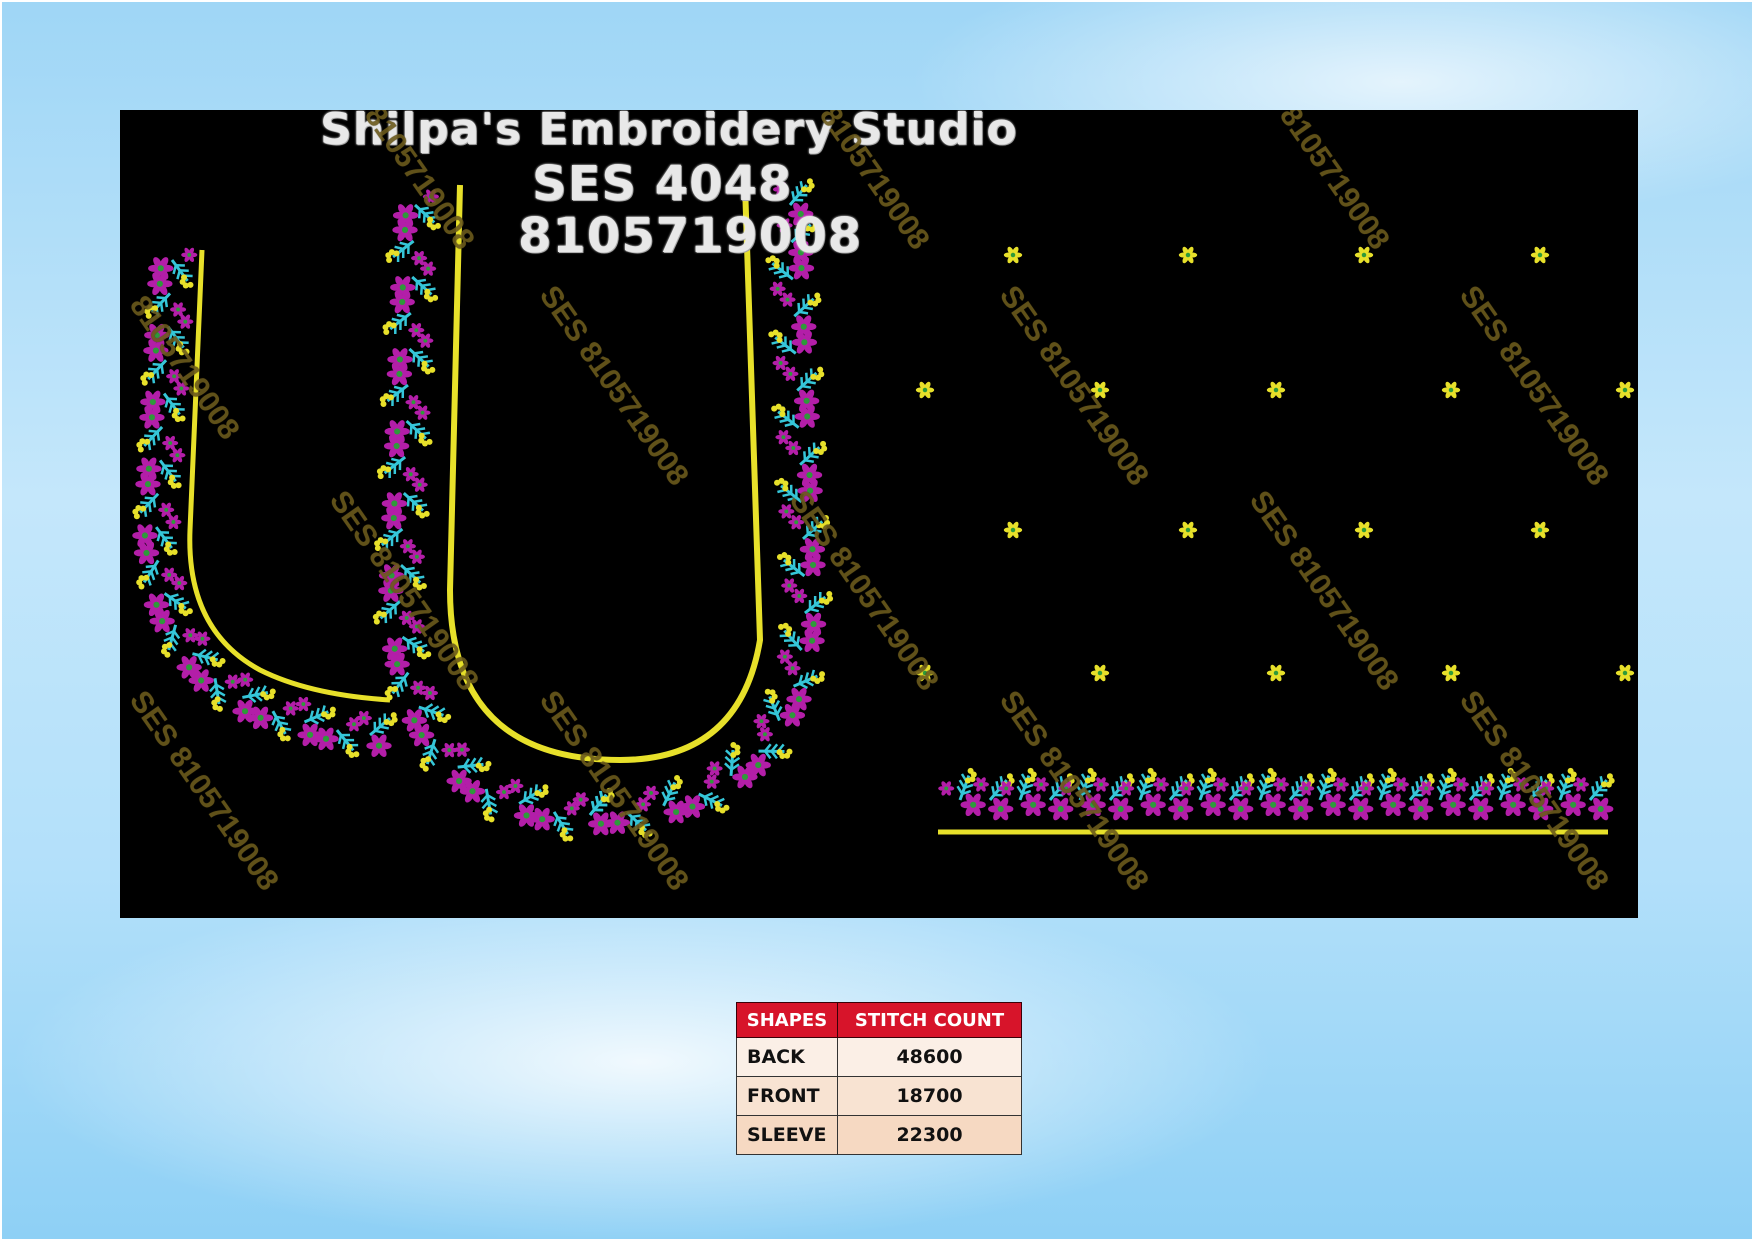  I want to click on back-neck-design, so click(603, 510).